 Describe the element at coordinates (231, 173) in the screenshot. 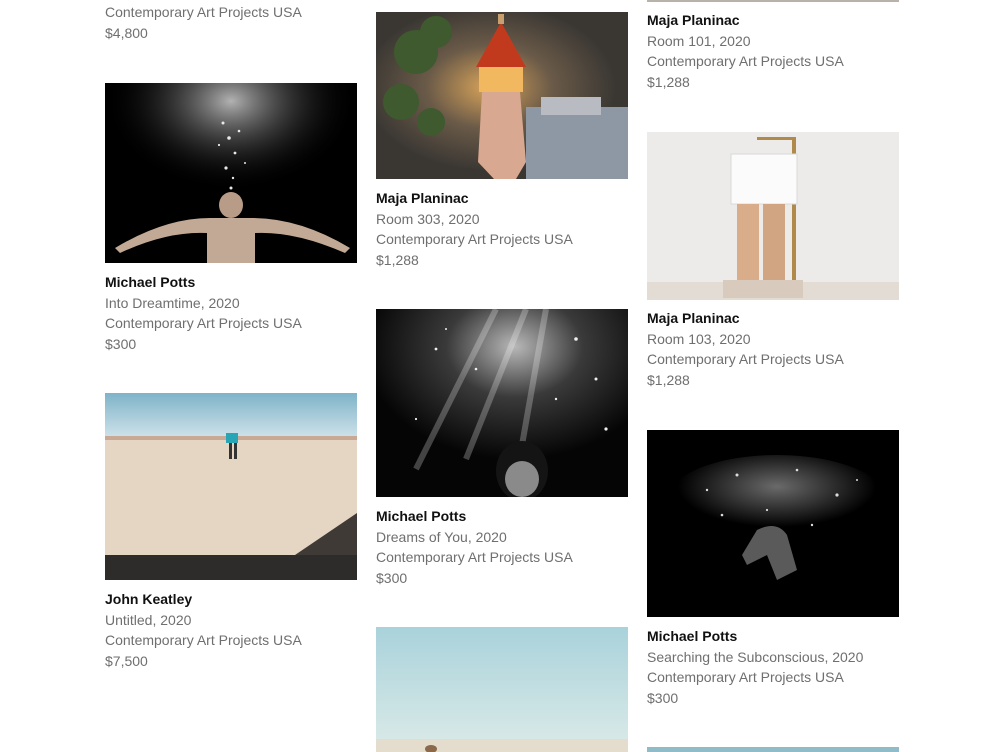

I see `artwork-image-into-dreamtime` at that location.